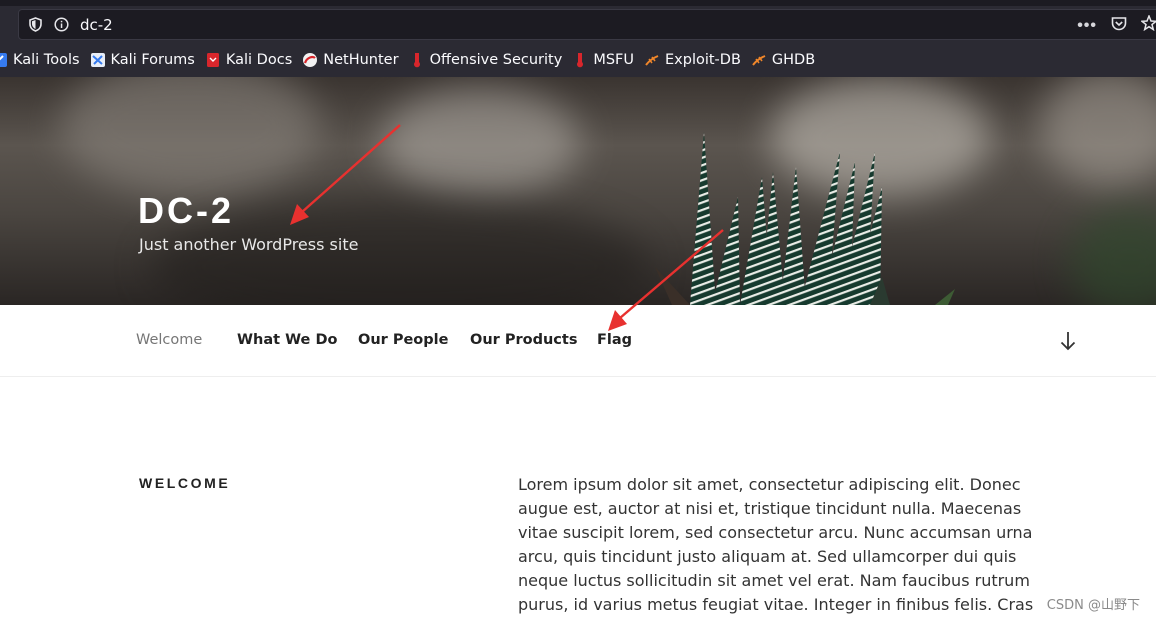 This screenshot has height=619, width=1156. I want to click on site-title: DC-2, so click(186, 211).